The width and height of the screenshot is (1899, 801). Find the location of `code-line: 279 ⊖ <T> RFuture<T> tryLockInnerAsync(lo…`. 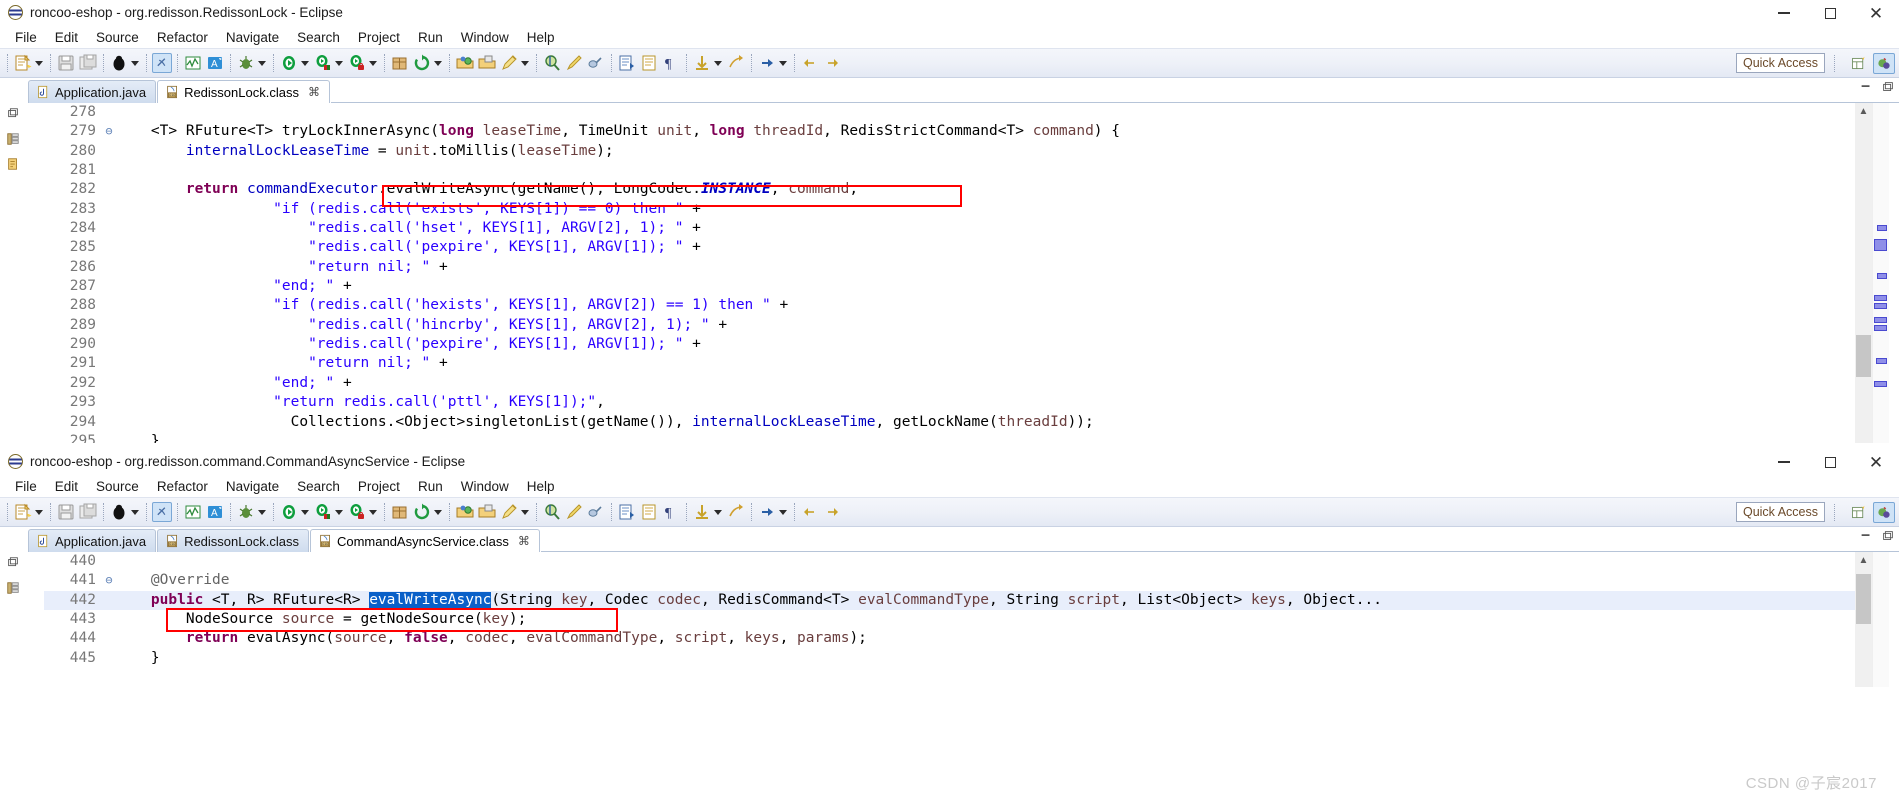

code-line: 279 ⊖ <T> RFuture<T> tryLockInnerAsync(lo… is located at coordinates (949, 131).